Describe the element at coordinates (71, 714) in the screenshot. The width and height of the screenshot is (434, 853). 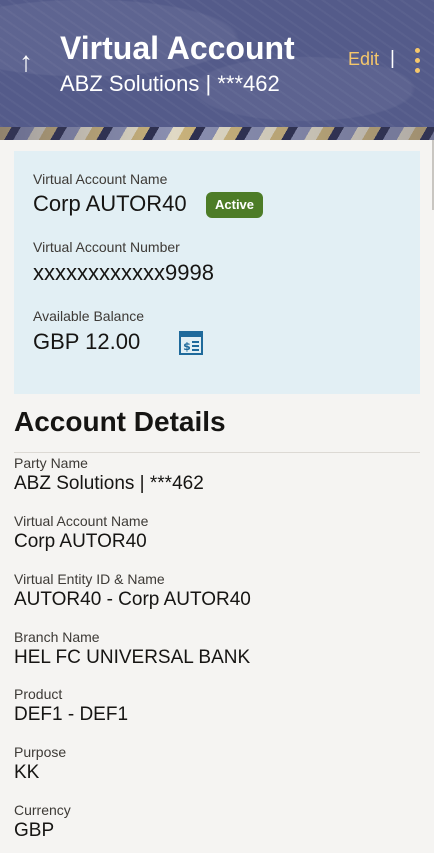
I see `product-value: DEF1 - DEF1` at that location.